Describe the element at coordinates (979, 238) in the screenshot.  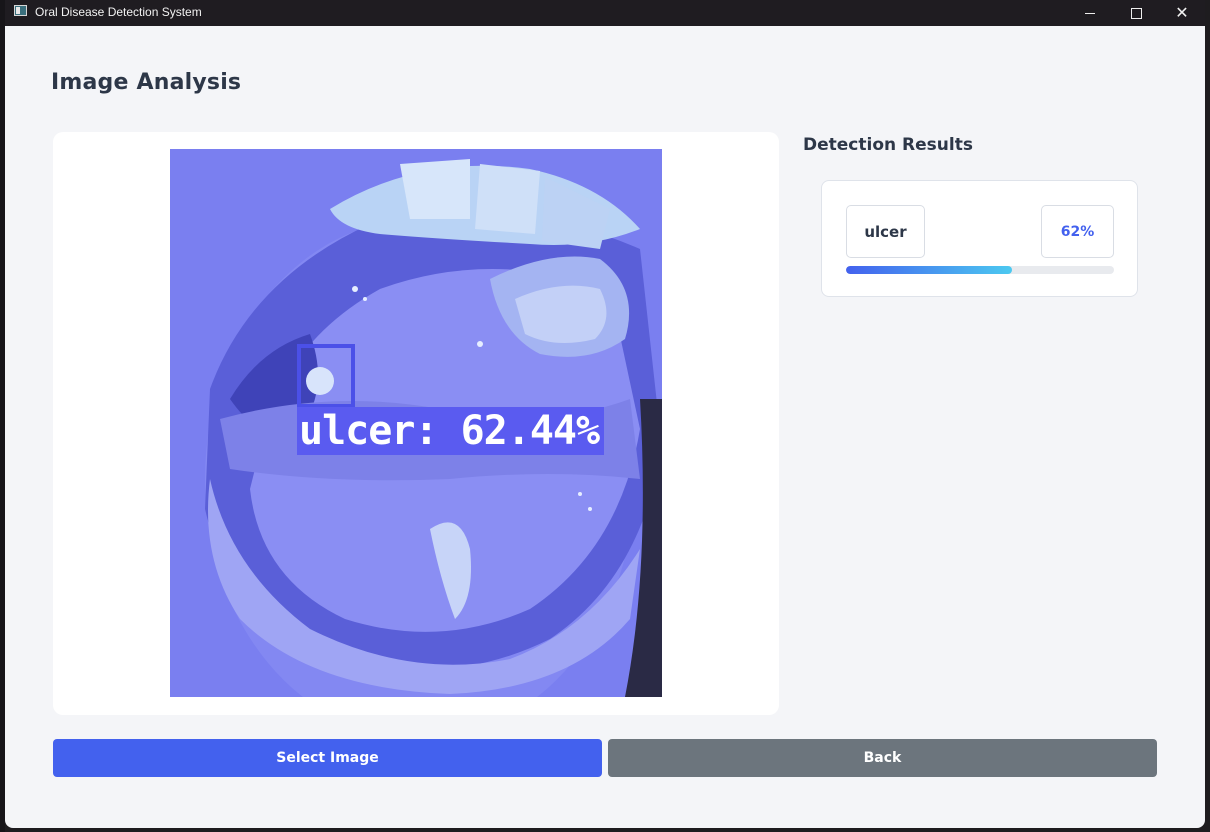
I see `result-card: ulcer 62%` at that location.